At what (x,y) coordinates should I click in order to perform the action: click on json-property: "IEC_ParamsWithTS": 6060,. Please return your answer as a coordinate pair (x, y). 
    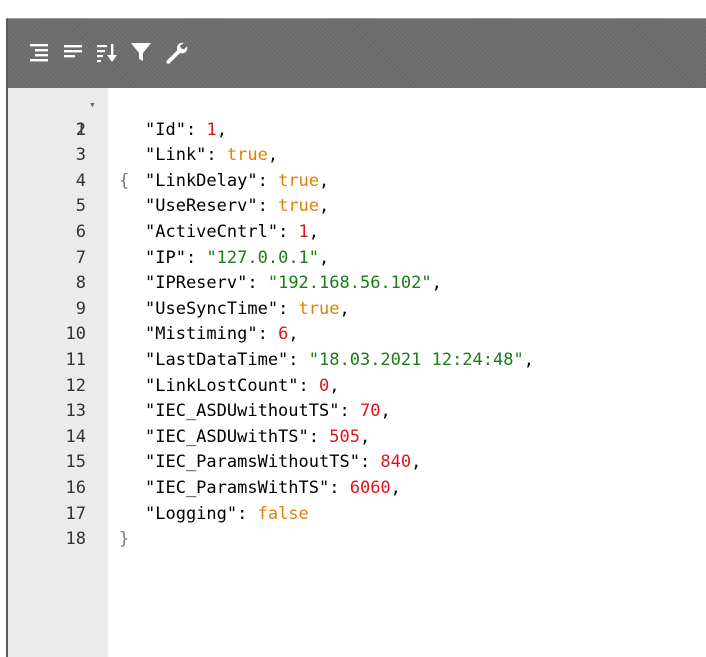
    Looking at the image, I should click on (273, 489).